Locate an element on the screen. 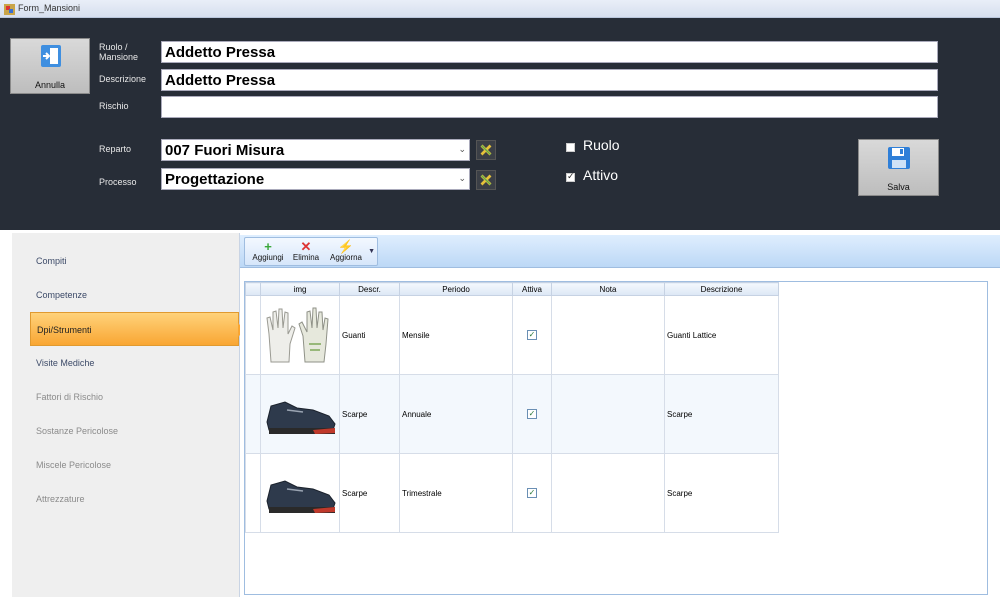  table-row: Scarpe Trimestrale ✓ Scarpe is located at coordinates (512, 493).